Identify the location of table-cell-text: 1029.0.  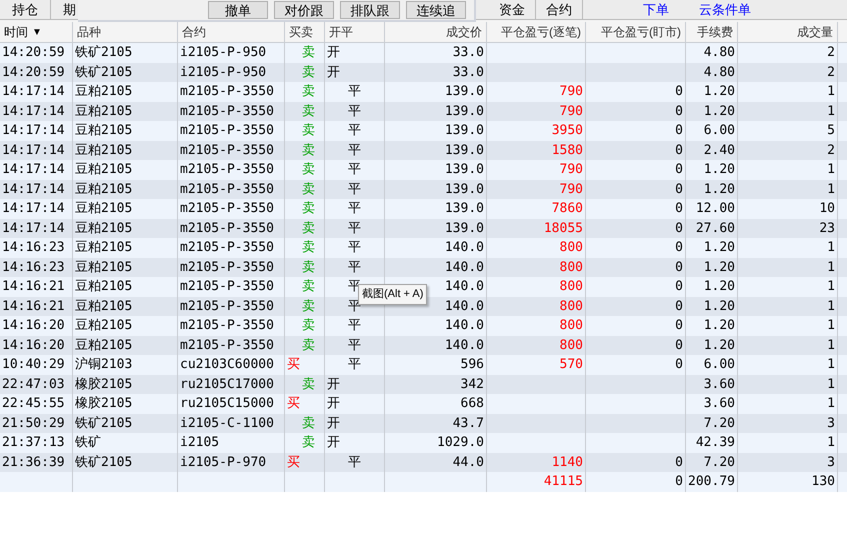
(460, 443).